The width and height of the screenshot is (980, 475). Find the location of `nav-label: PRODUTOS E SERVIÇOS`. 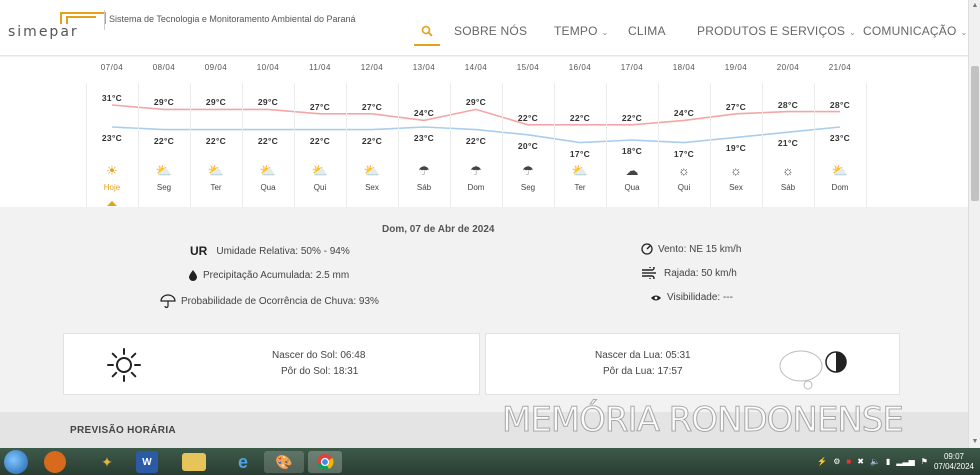

nav-label: PRODUTOS E SERVIÇOS is located at coordinates (771, 31).